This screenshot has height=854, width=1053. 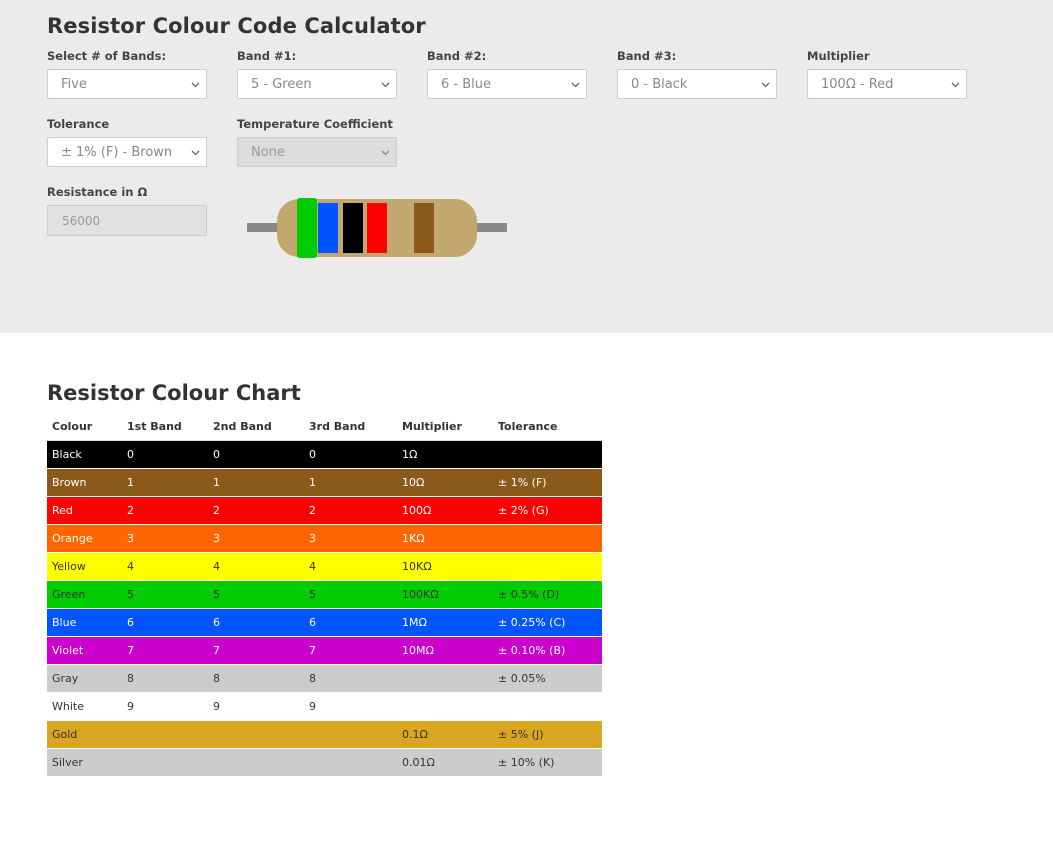 What do you see at coordinates (84, 622) in the screenshot?
I see `cell-colour: Blue` at bounding box center [84, 622].